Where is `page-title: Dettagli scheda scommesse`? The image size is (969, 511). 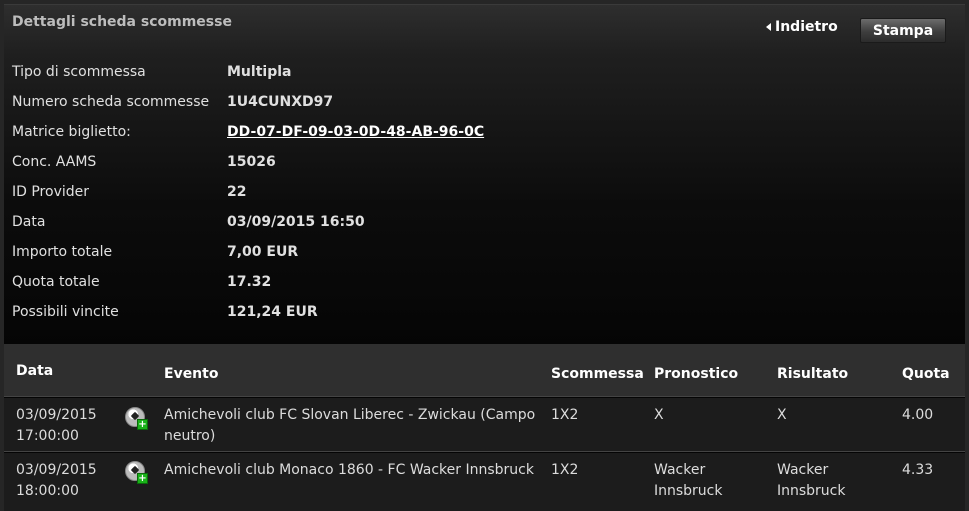 page-title: Dettagli scheda scommesse is located at coordinates (122, 22).